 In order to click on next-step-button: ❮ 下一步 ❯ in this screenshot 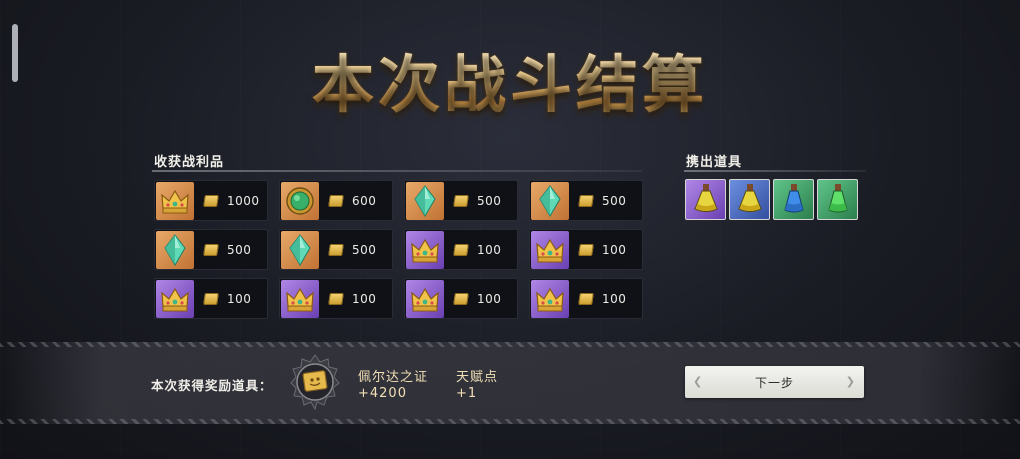, I will do `click(774, 382)`.